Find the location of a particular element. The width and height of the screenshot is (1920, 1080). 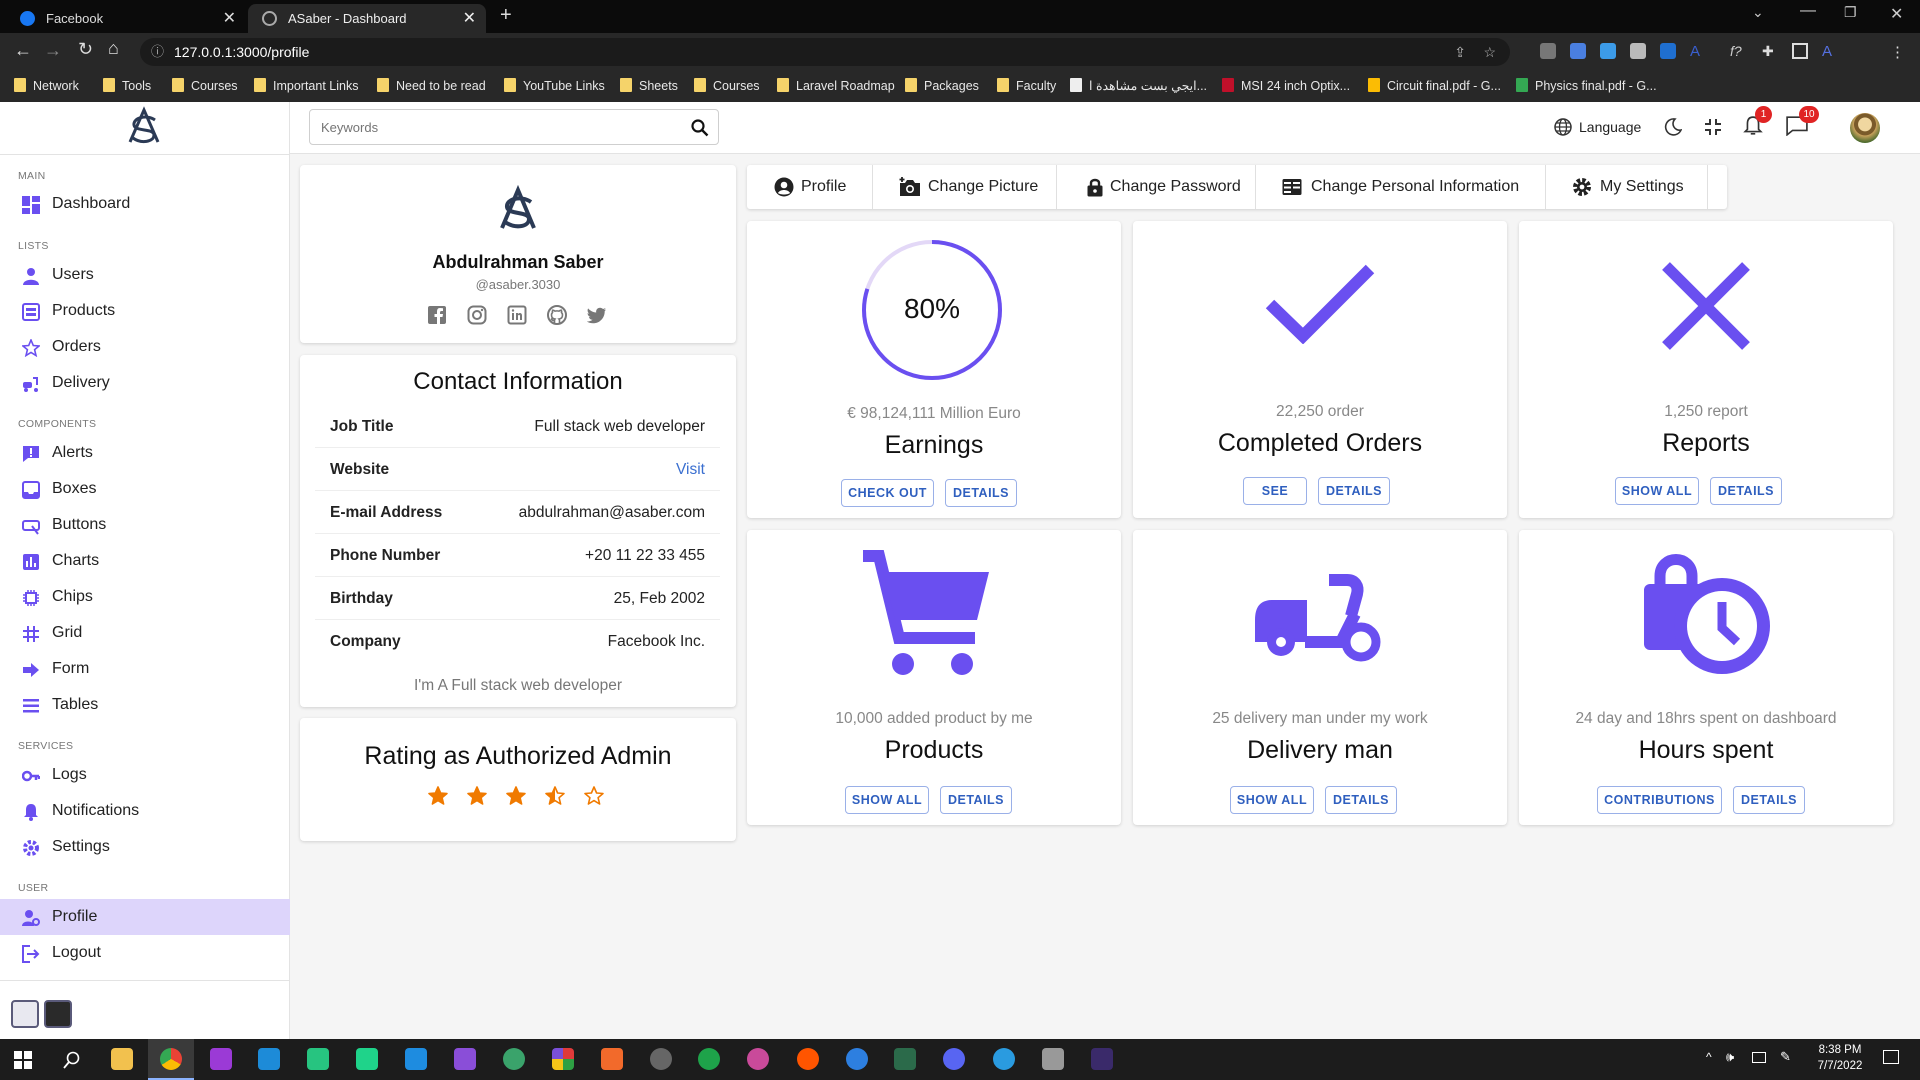

bookmark-folder: Faculty is located at coordinates (1026, 86).